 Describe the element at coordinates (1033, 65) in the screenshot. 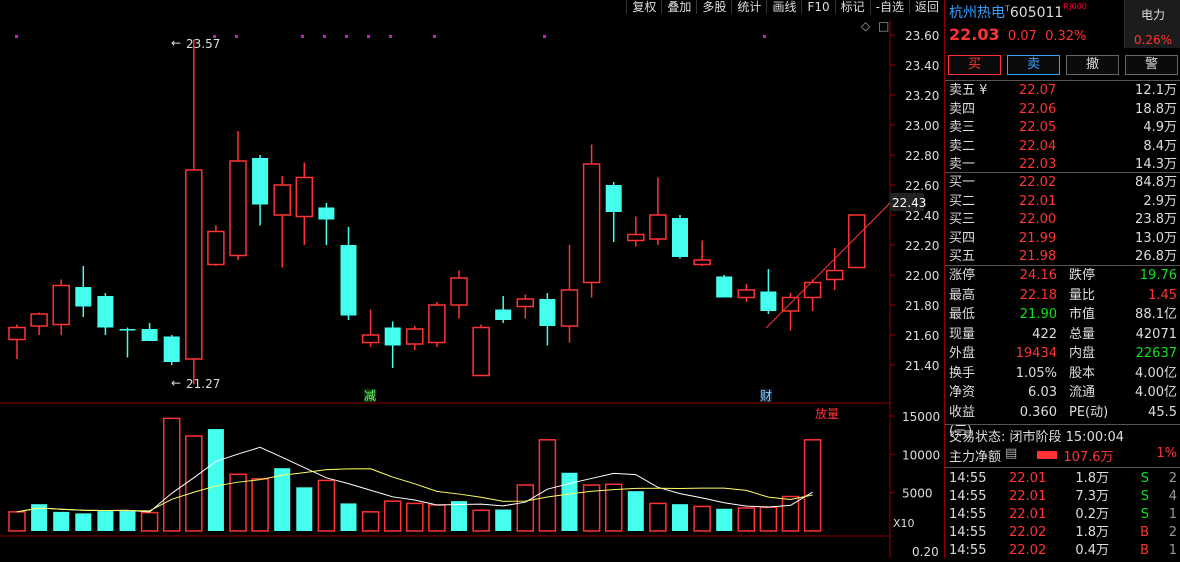

I see `sell-button: 卖` at that location.